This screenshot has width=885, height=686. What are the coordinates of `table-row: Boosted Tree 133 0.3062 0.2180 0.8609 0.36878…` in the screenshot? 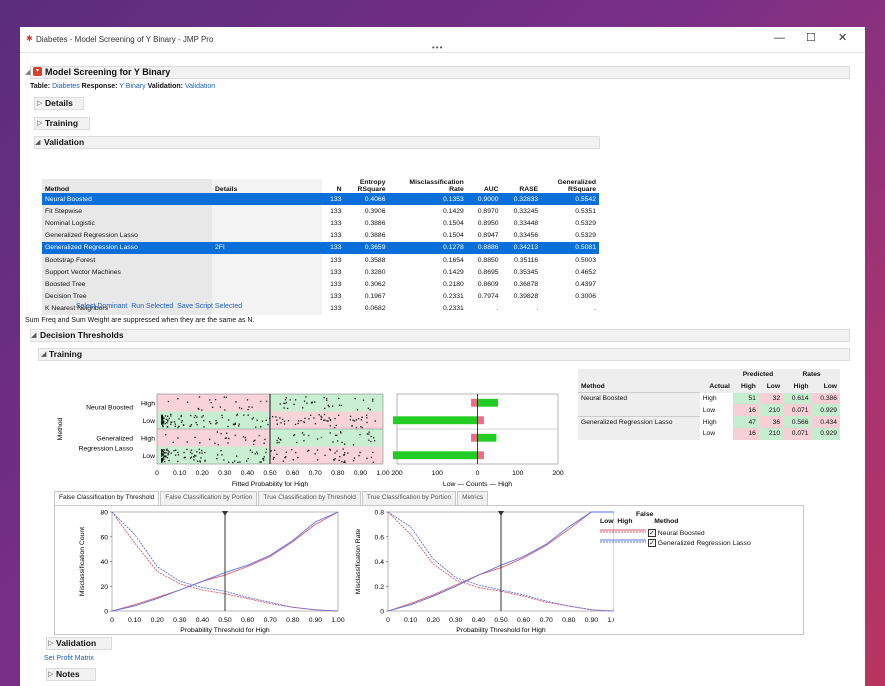 It's located at (320, 284).